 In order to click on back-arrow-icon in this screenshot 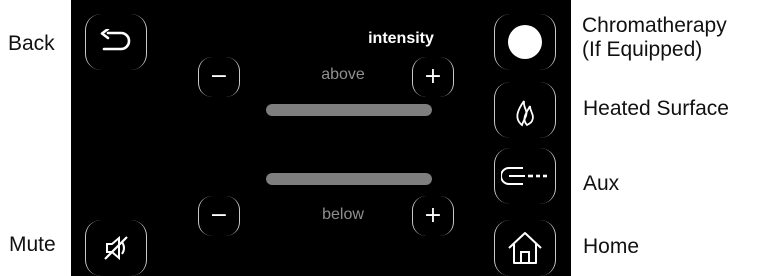, I will do `click(115, 40)`.